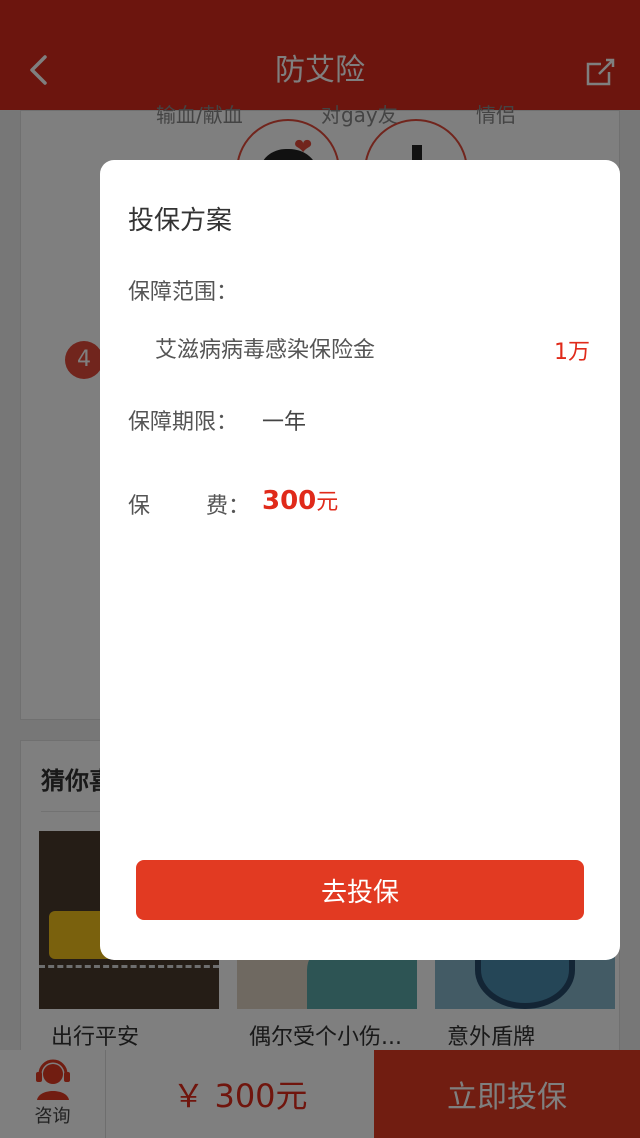 The width and height of the screenshot is (640, 1138). Describe the element at coordinates (327, 502) in the screenshot. I see `premium-unit: 元` at that location.